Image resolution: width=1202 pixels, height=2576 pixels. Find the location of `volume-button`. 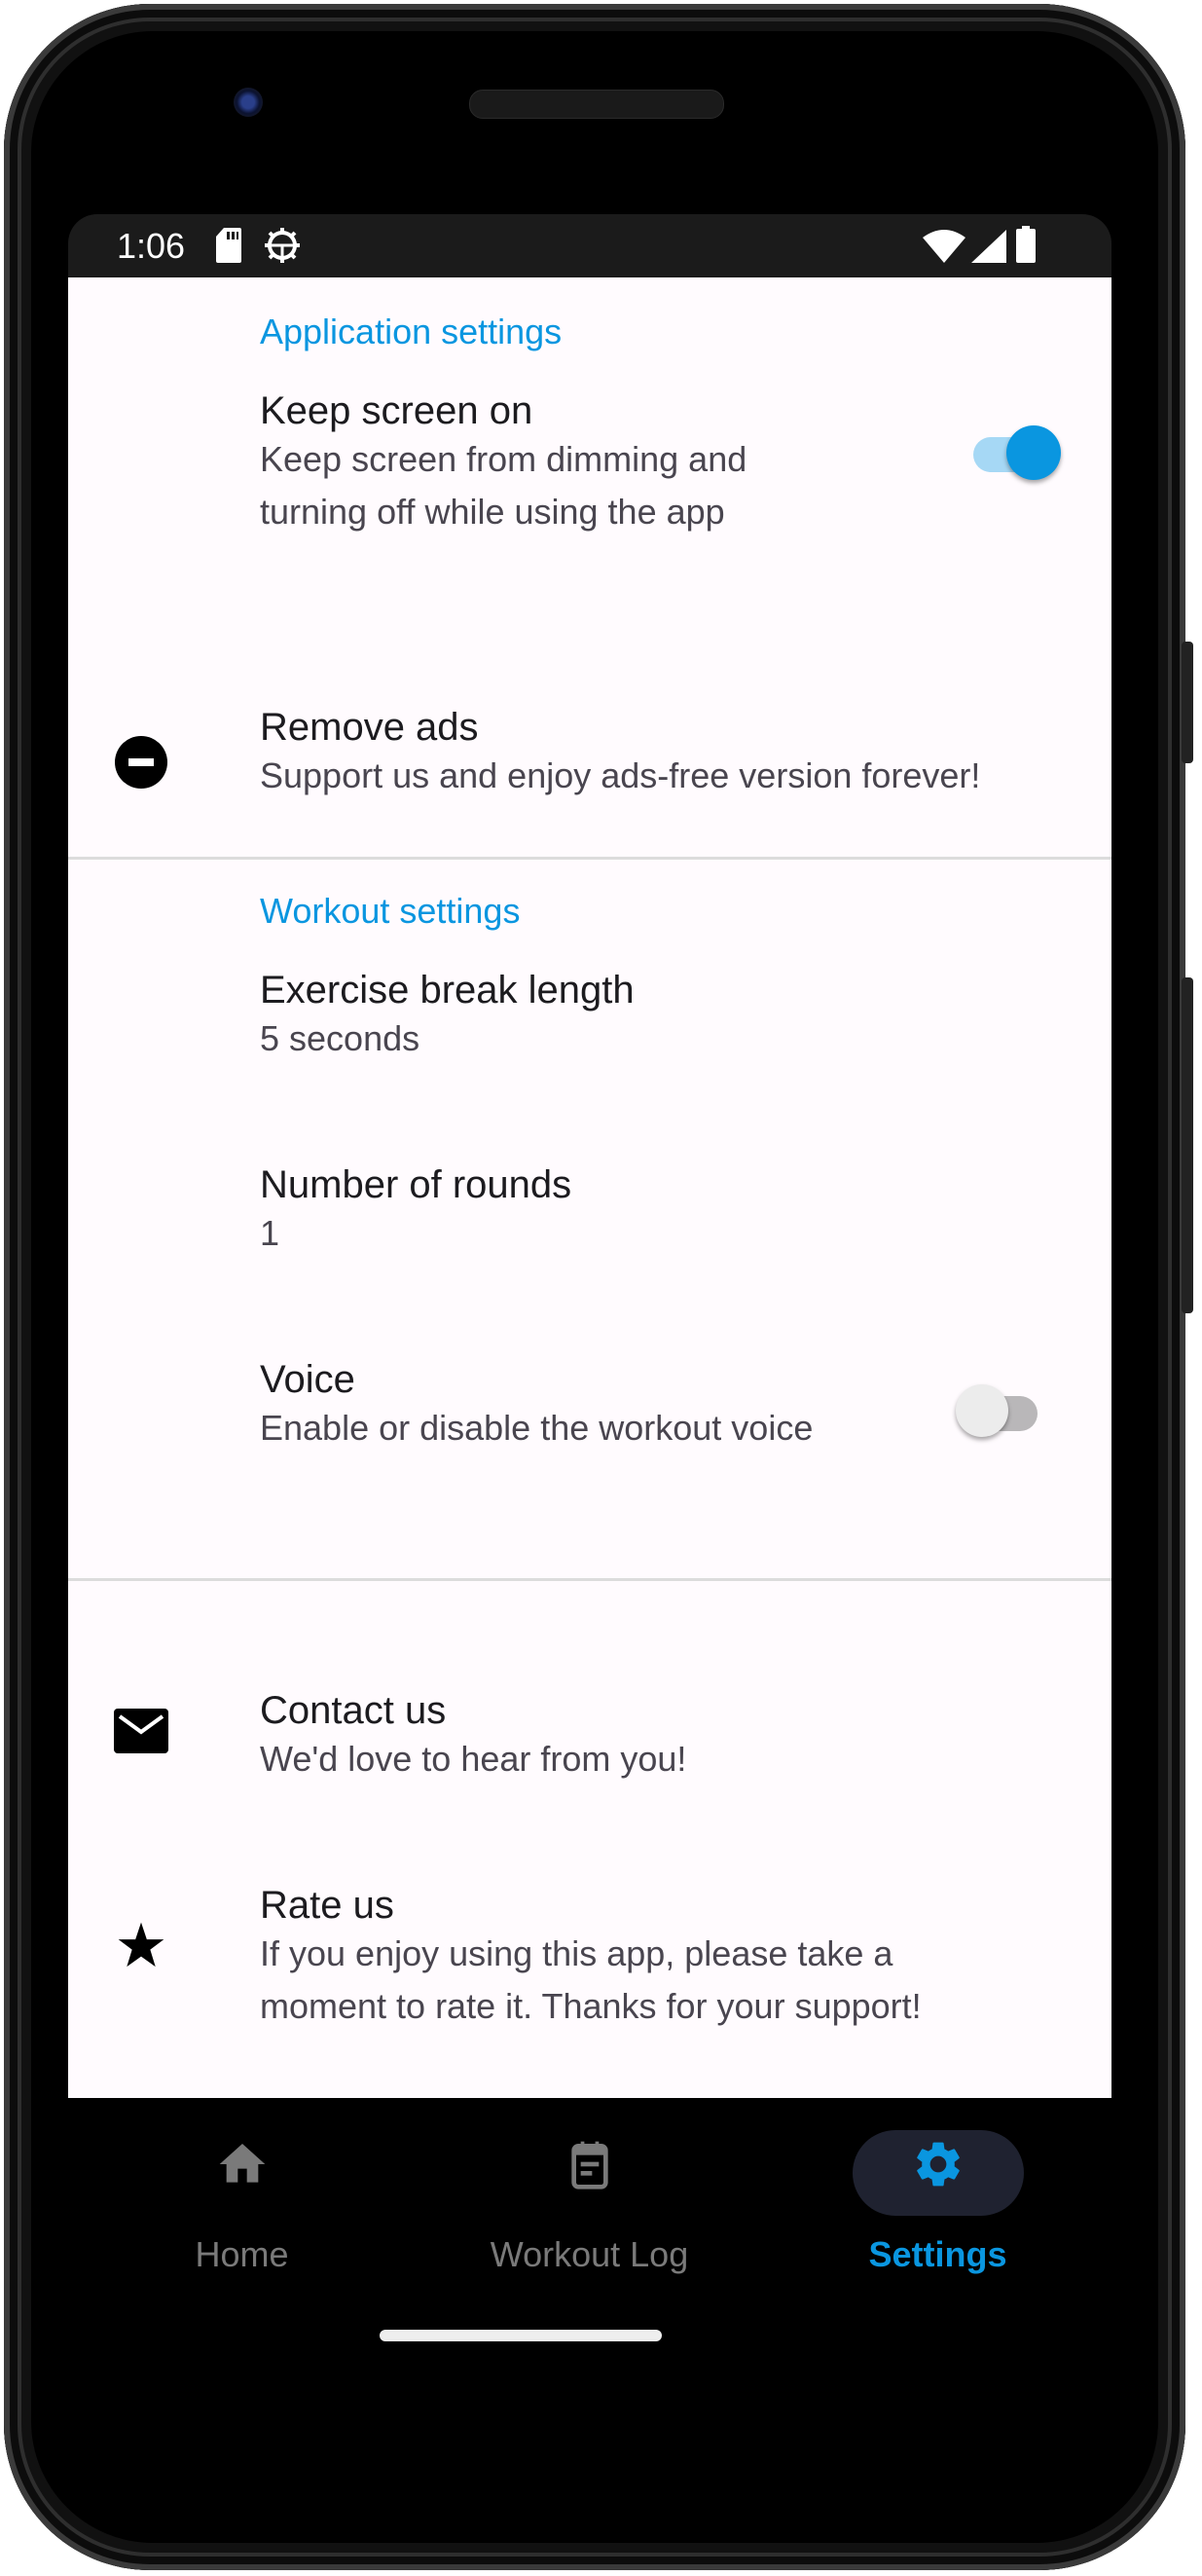

volume-button is located at coordinates (1187, 1145).